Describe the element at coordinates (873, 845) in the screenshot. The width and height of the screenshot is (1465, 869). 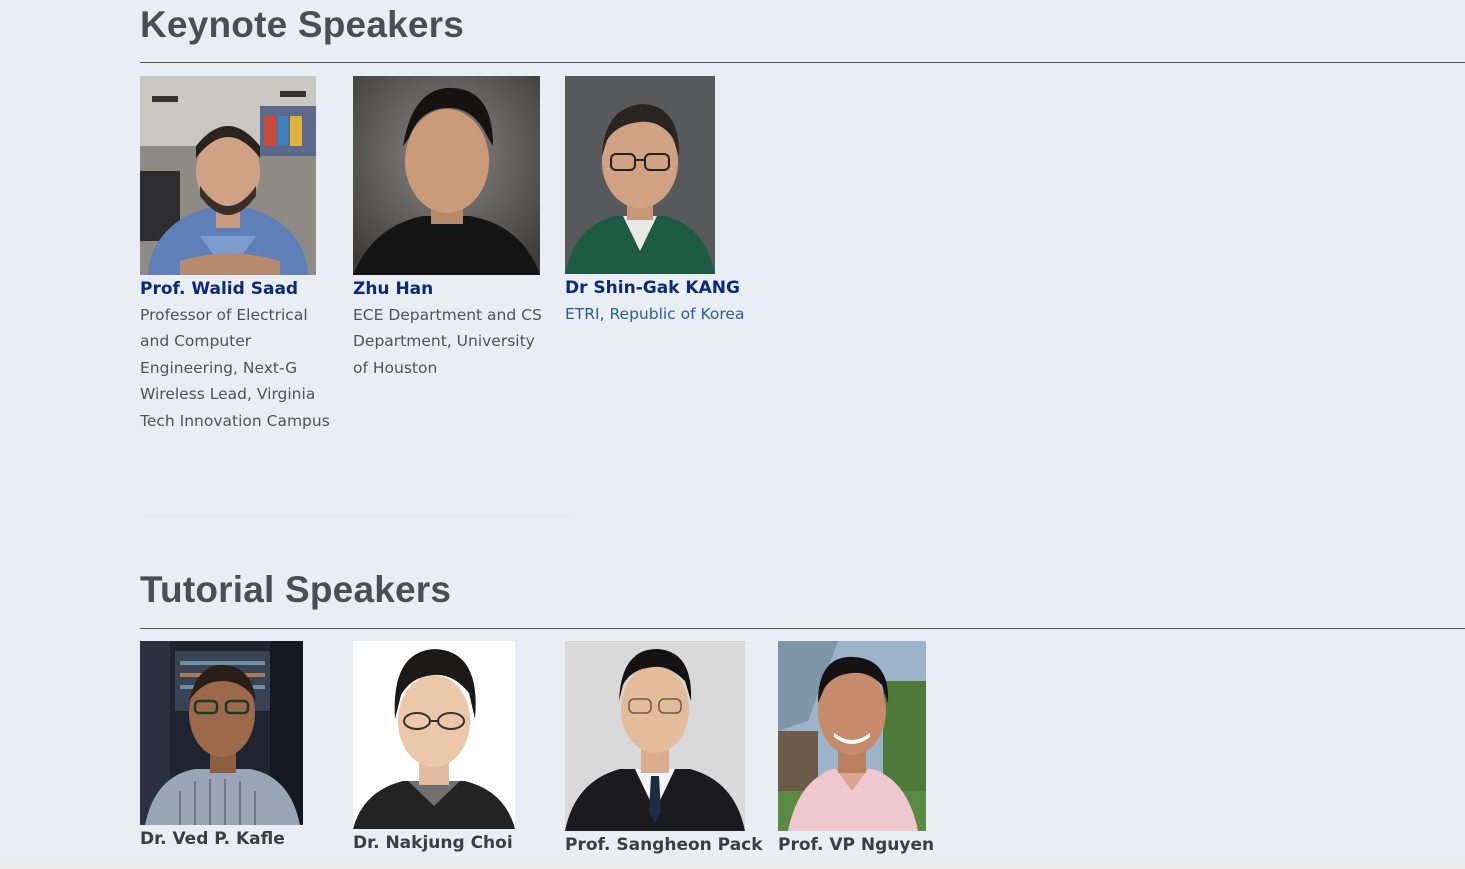
I see `speaker-name: Prof. VP Nguyen` at that location.